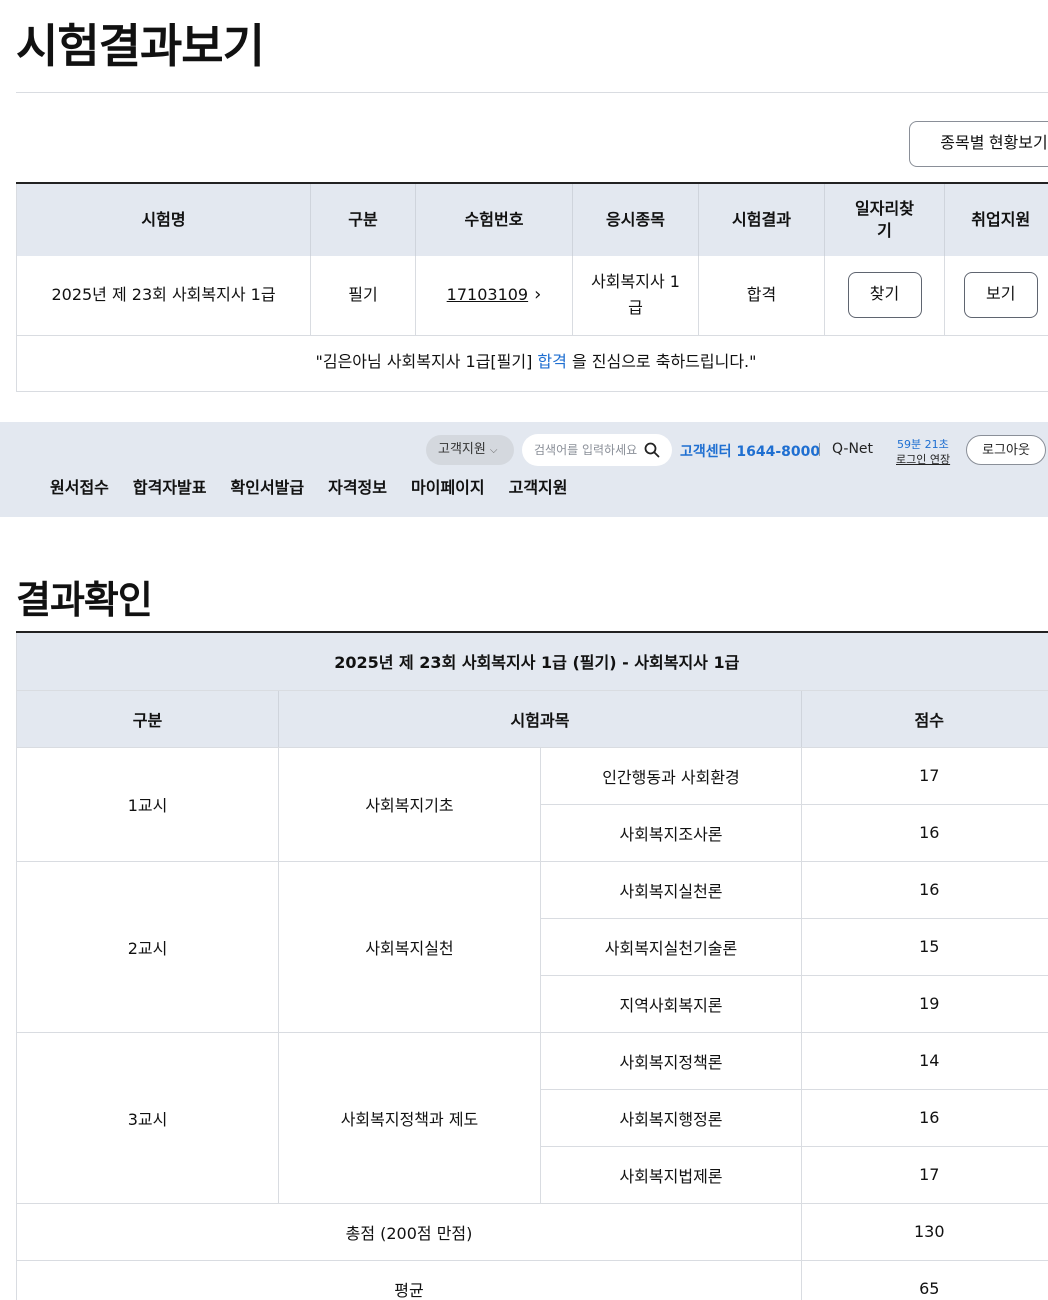  What do you see at coordinates (1000, 295) in the screenshot?
I see `view-support-button: 보기` at bounding box center [1000, 295].